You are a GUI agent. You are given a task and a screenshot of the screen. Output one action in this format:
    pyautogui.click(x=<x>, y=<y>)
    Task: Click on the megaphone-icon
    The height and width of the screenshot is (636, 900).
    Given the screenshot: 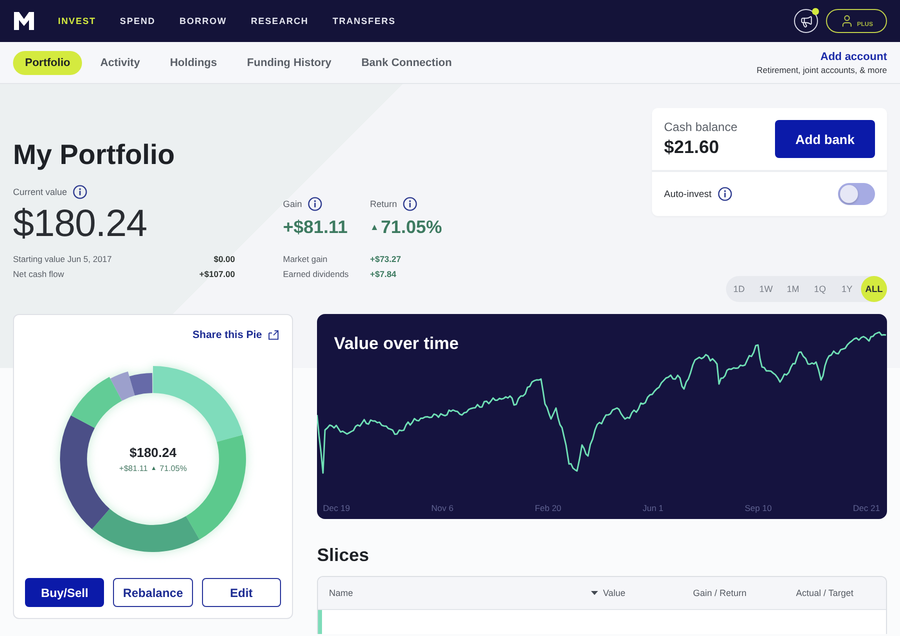 What is the action you would take?
    pyautogui.click(x=806, y=21)
    